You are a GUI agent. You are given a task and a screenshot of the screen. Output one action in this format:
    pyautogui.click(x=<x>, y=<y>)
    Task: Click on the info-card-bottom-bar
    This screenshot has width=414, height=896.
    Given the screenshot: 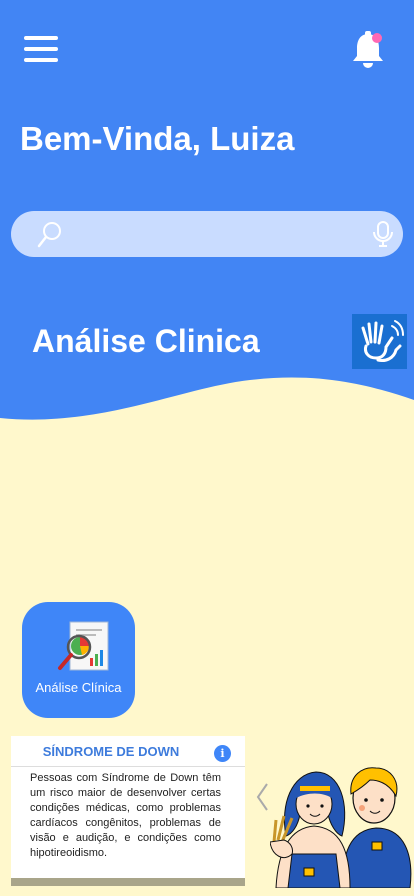 What is the action you would take?
    pyautogui.click(x=128, y=882)
    